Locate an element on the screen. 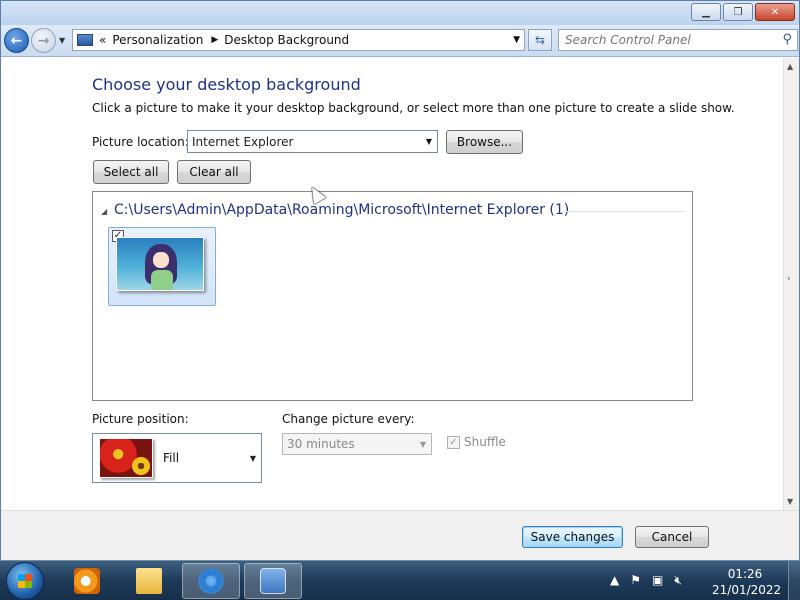  wallpaper-thumbnail is located at coordinates (160, 264).